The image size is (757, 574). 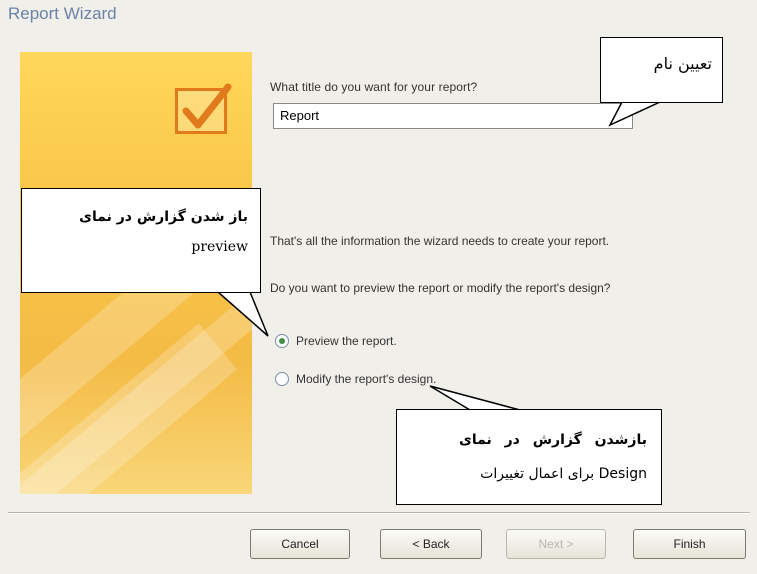 I want to click on callout-preview-line1: باز شدن گزارش در نمای, so click(x=163, y=217).